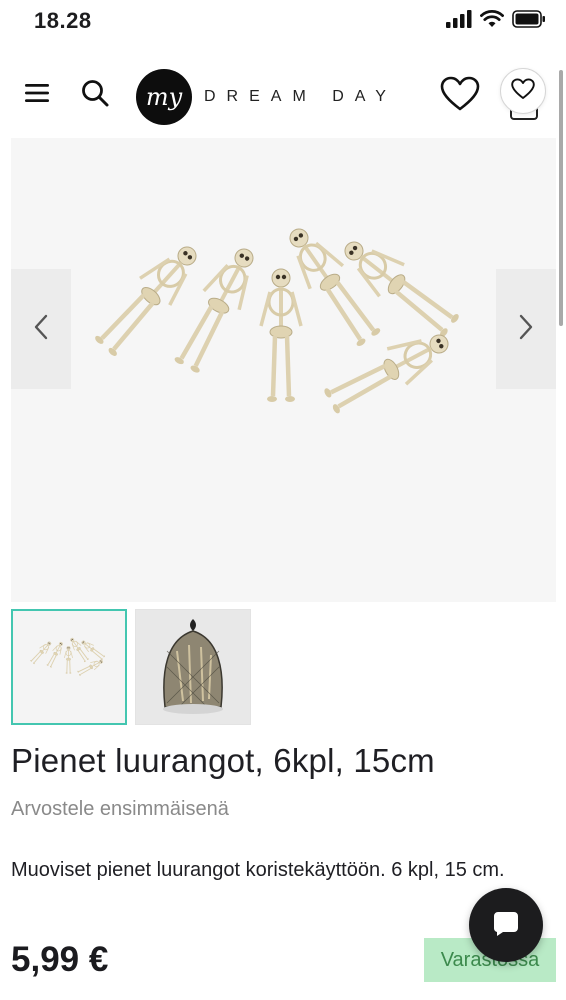  I want to click on menu-icon, so click(37, 95).